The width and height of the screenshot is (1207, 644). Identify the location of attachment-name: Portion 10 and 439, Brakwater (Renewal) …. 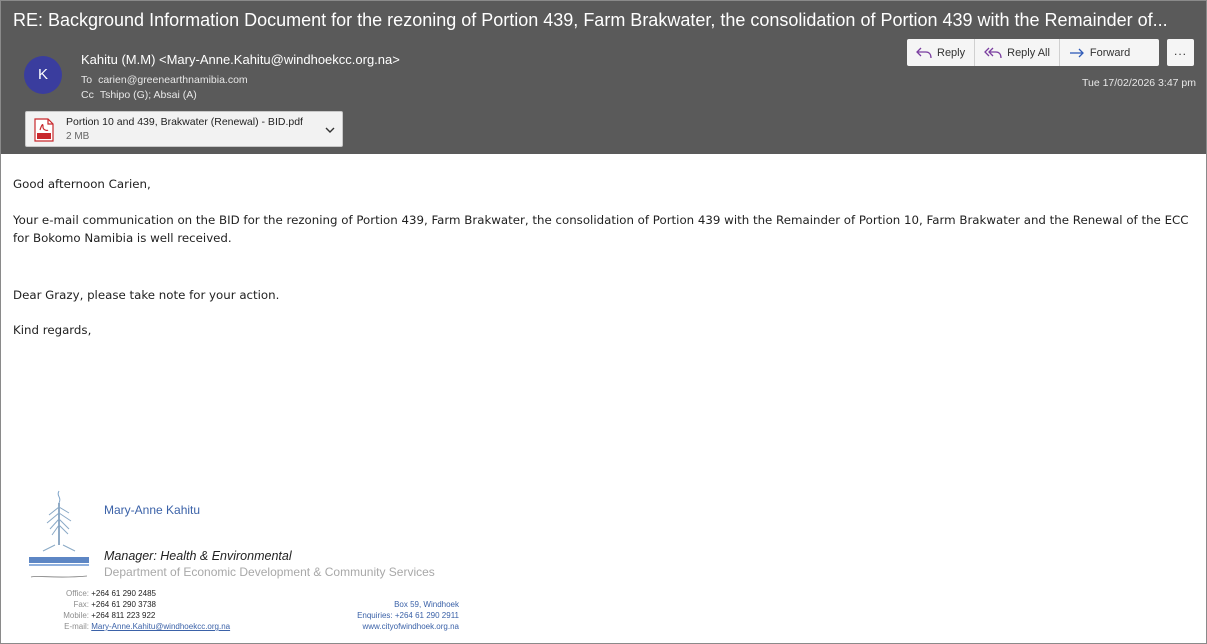
(184, 122).